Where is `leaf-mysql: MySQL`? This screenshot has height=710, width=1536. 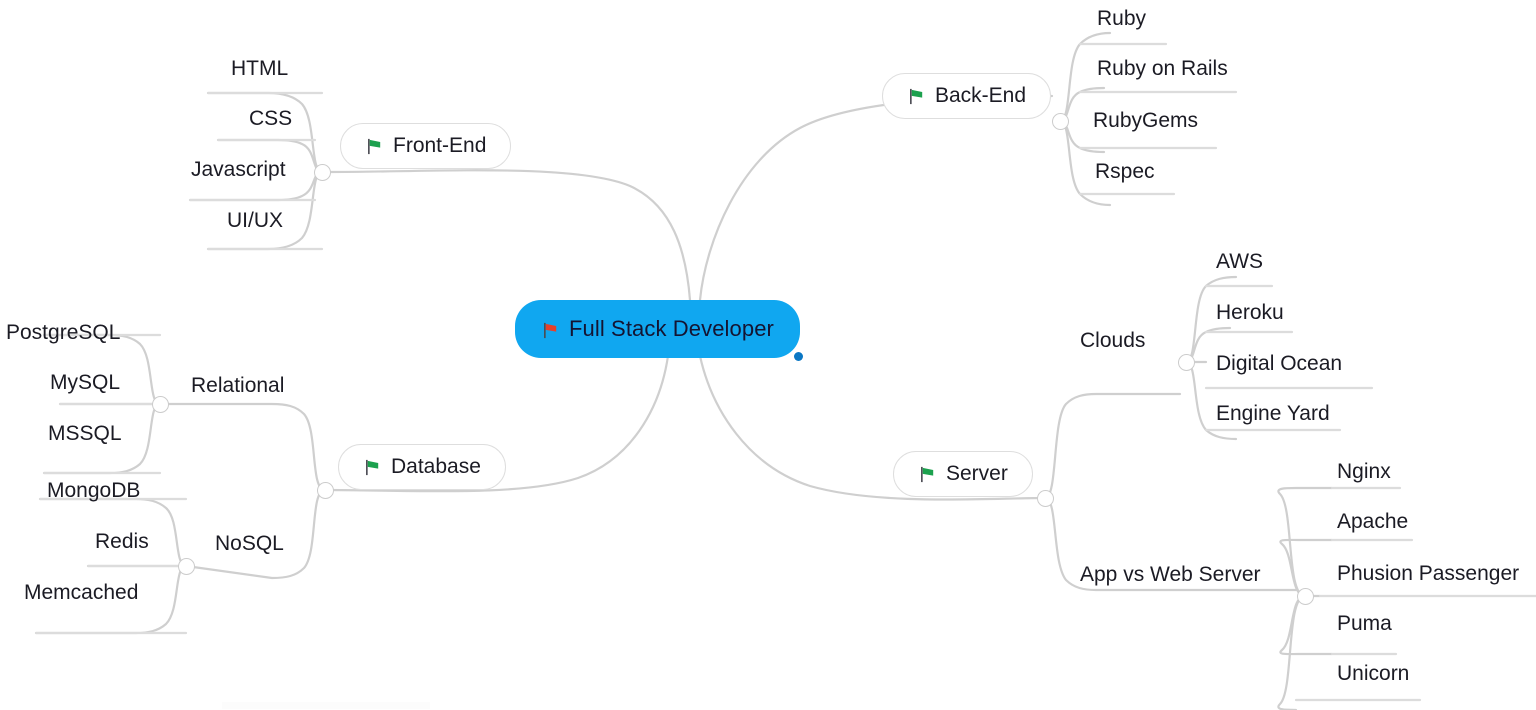 leaf-mysql: MySQL is located at coordinates (85, 382).